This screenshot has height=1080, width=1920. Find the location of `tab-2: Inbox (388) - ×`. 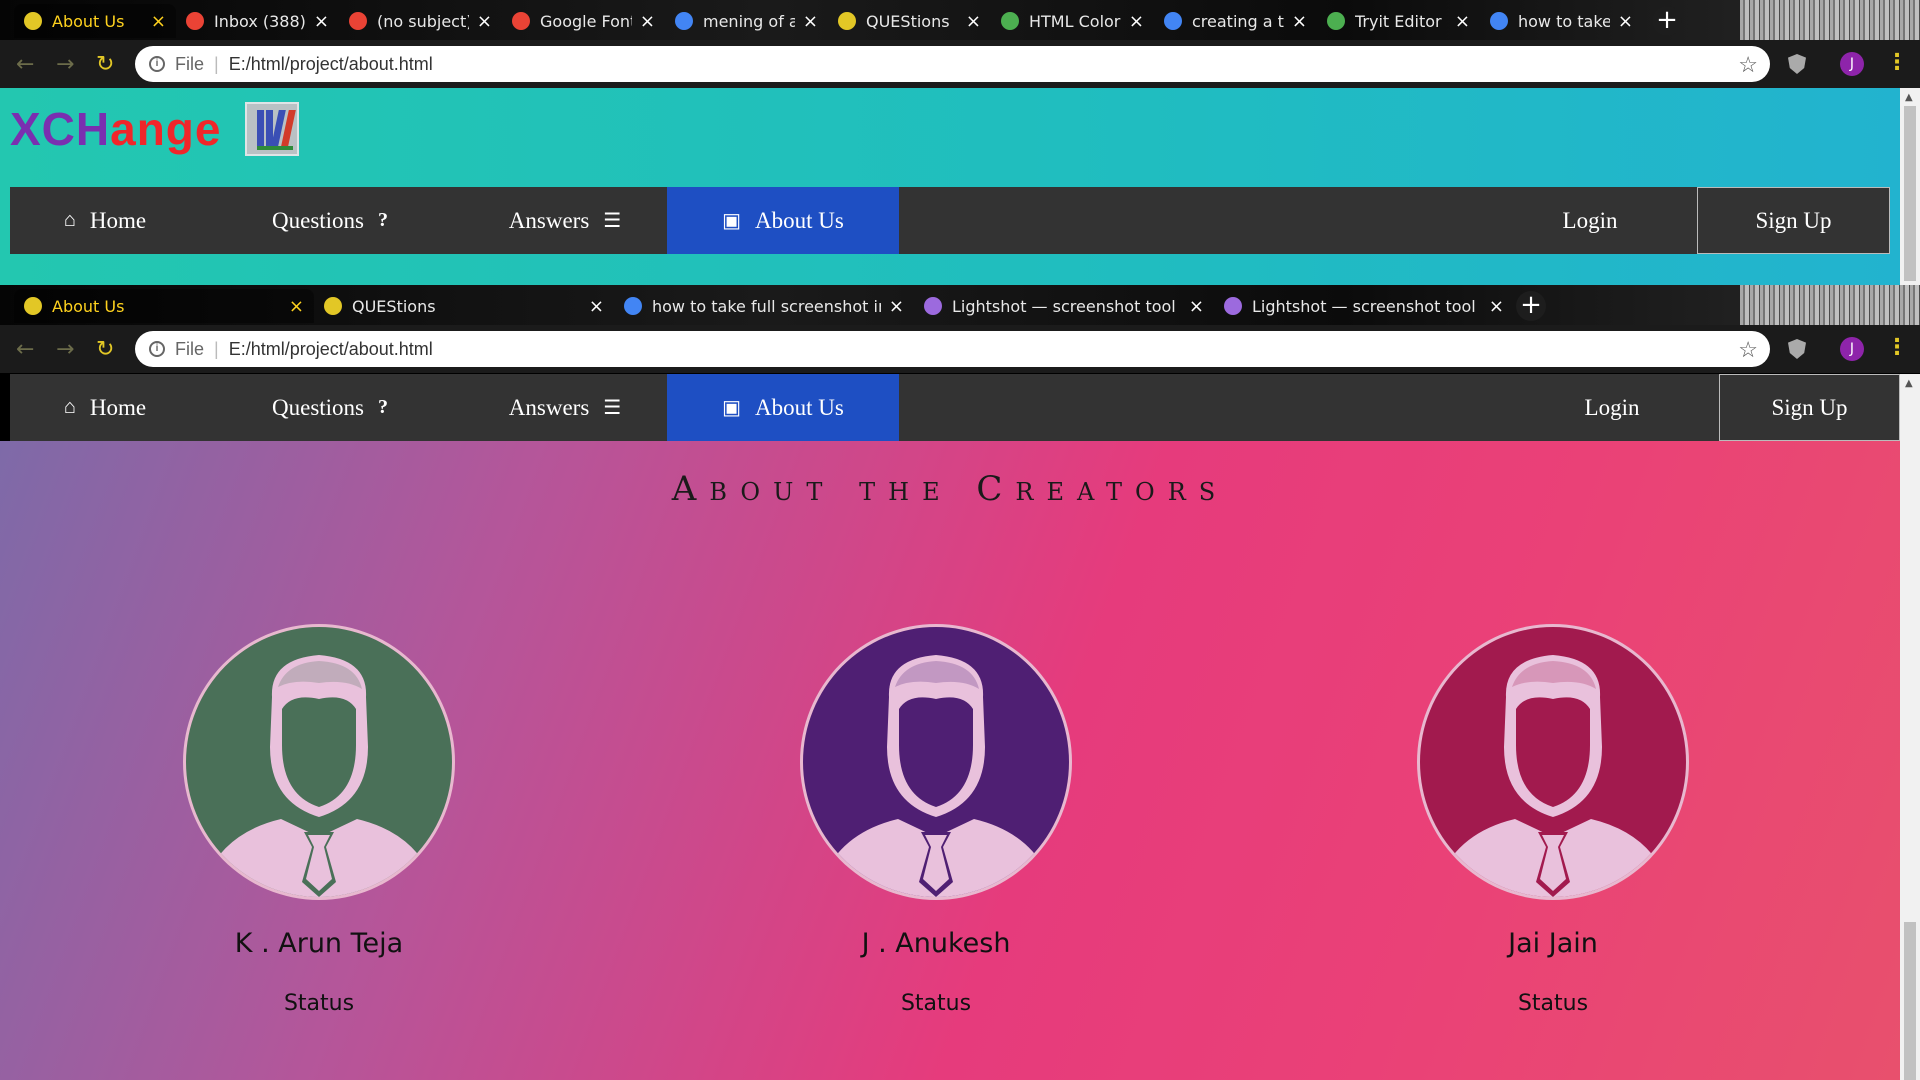

tab-2: Inbox (388) - × is located at coordinates (257, 21).